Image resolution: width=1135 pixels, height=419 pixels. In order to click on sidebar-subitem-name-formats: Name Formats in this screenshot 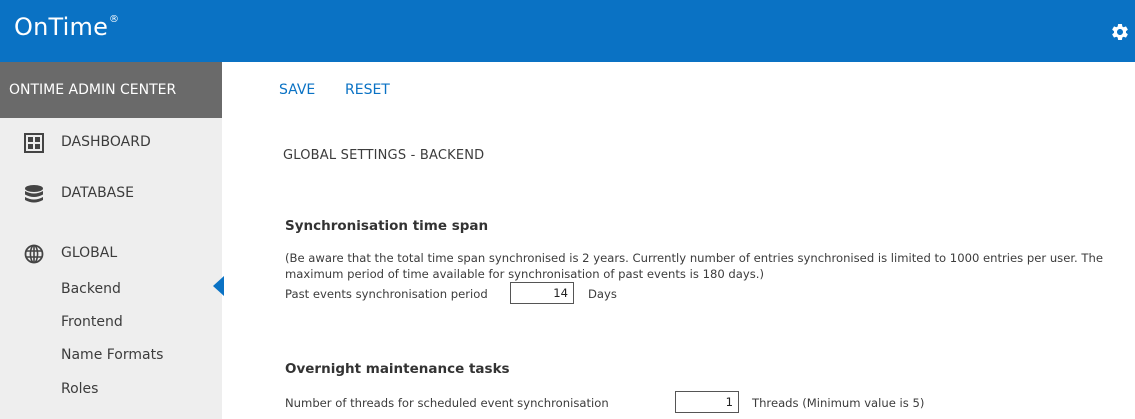, I will do `click(112, 355)`.